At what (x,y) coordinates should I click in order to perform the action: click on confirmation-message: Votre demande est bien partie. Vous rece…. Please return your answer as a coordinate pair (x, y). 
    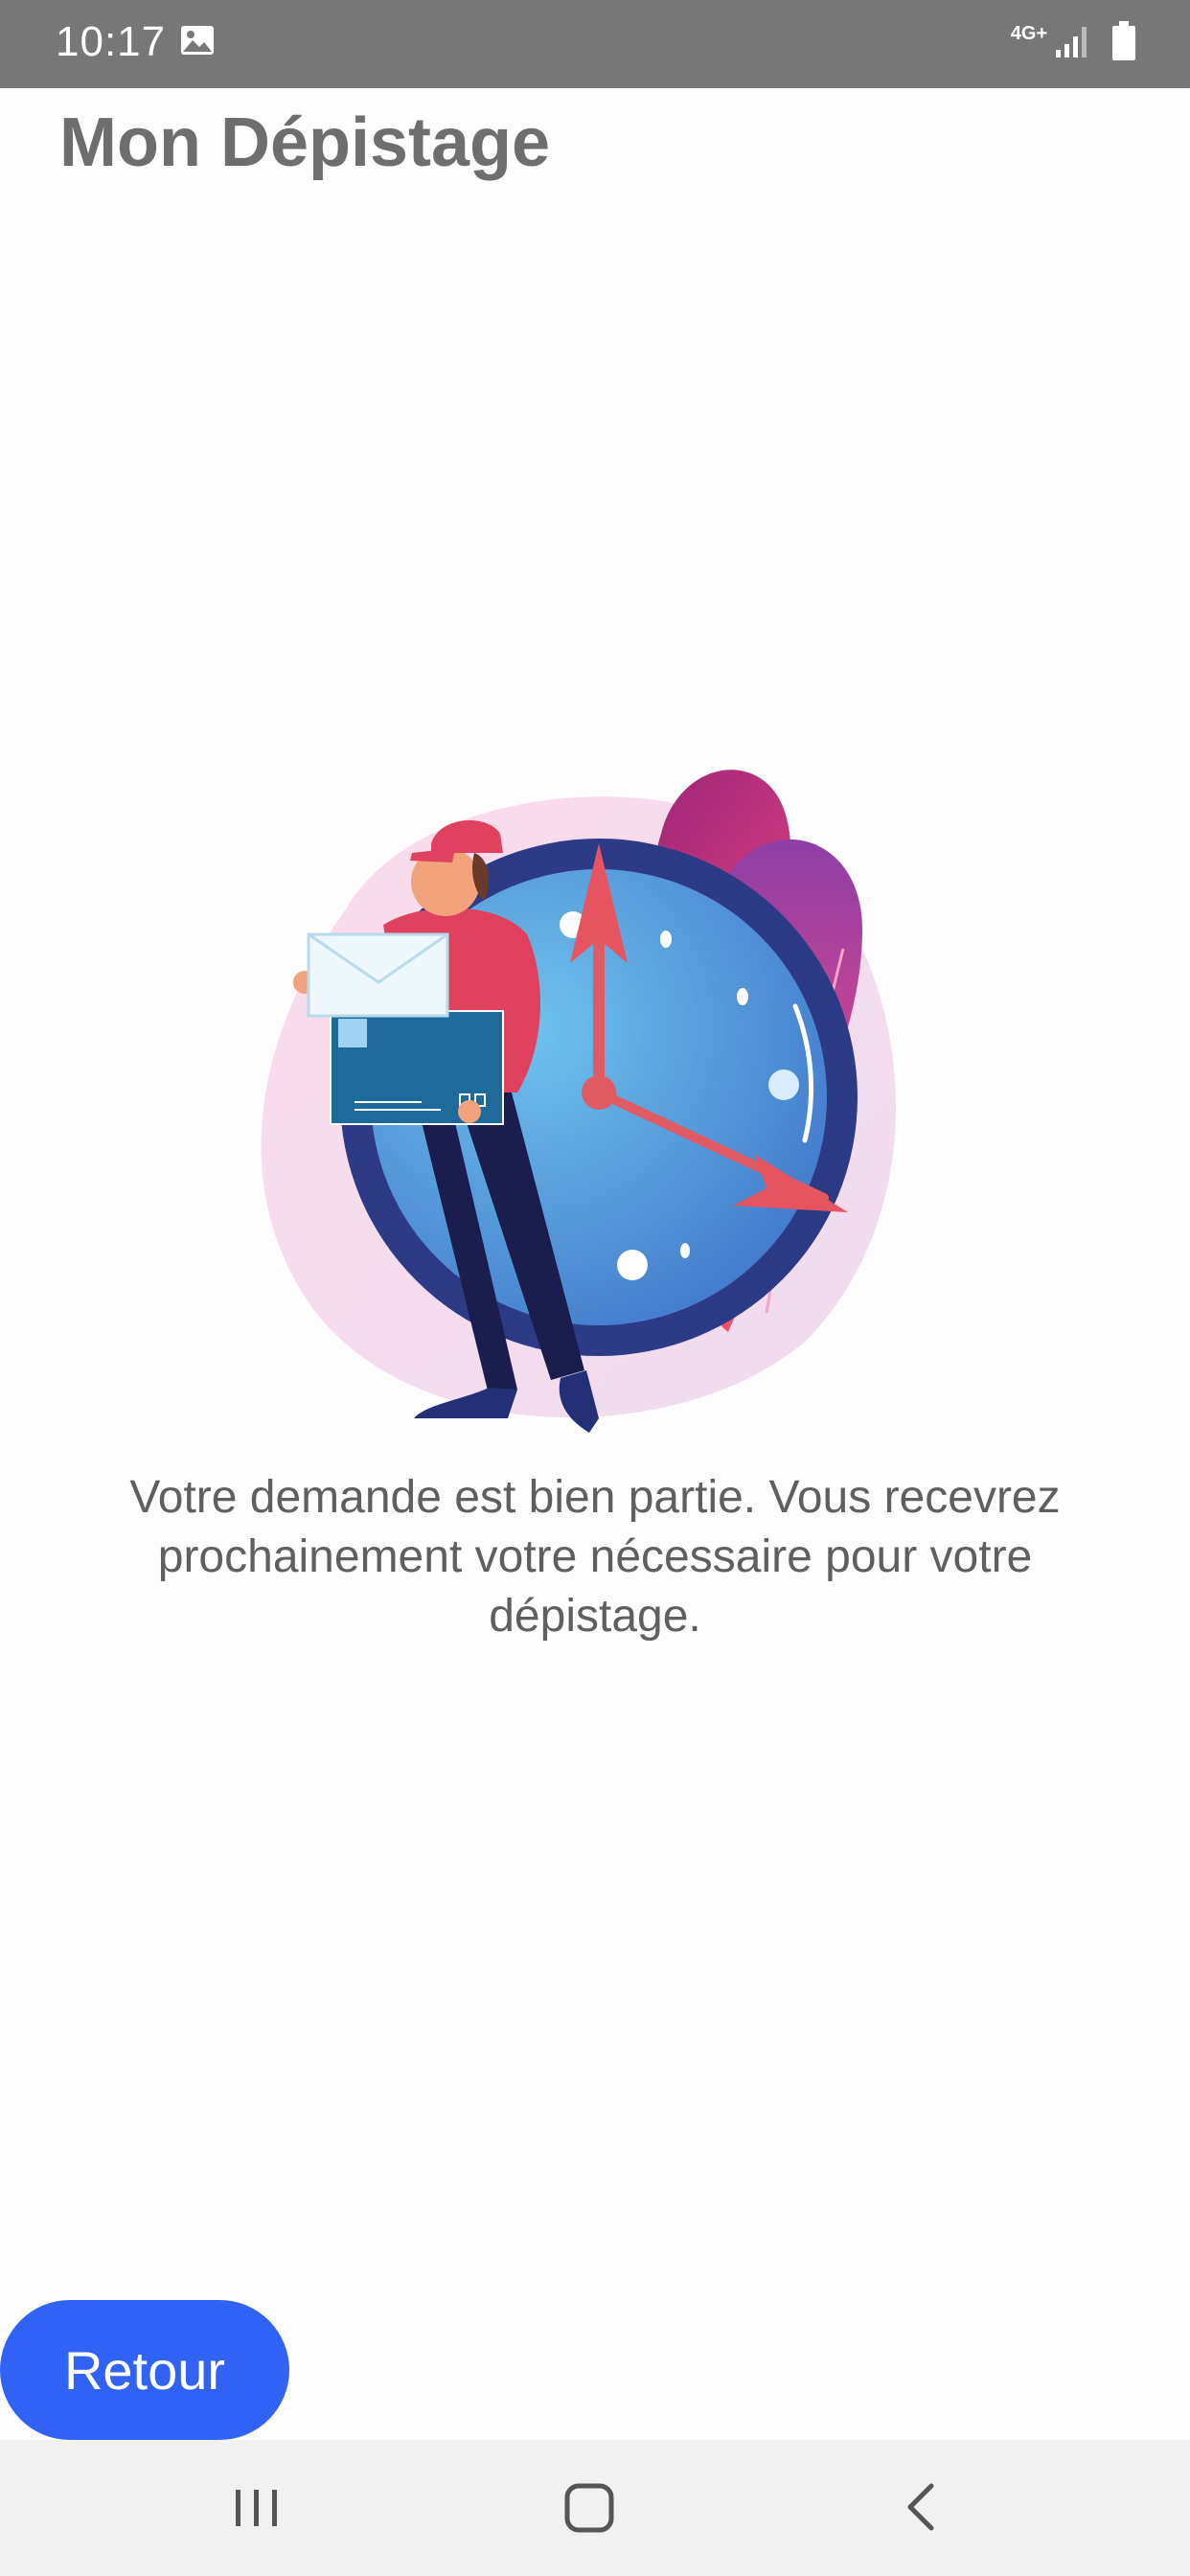
    Looking at the image, I should click on (595, 1557).